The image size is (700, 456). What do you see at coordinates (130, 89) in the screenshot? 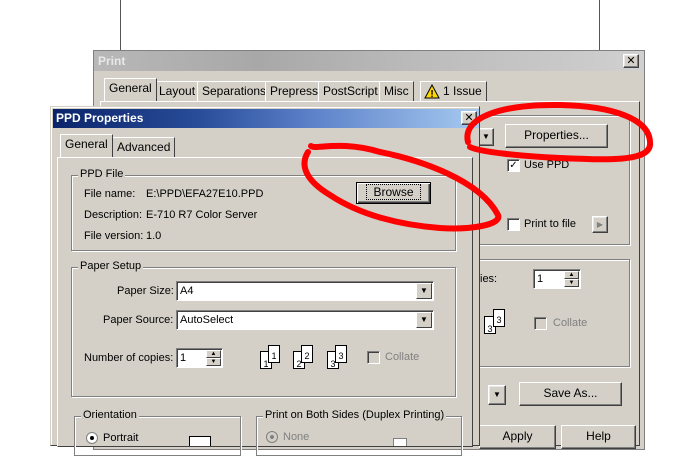
I see `tab-general: General` at bounding box center [130, 89].